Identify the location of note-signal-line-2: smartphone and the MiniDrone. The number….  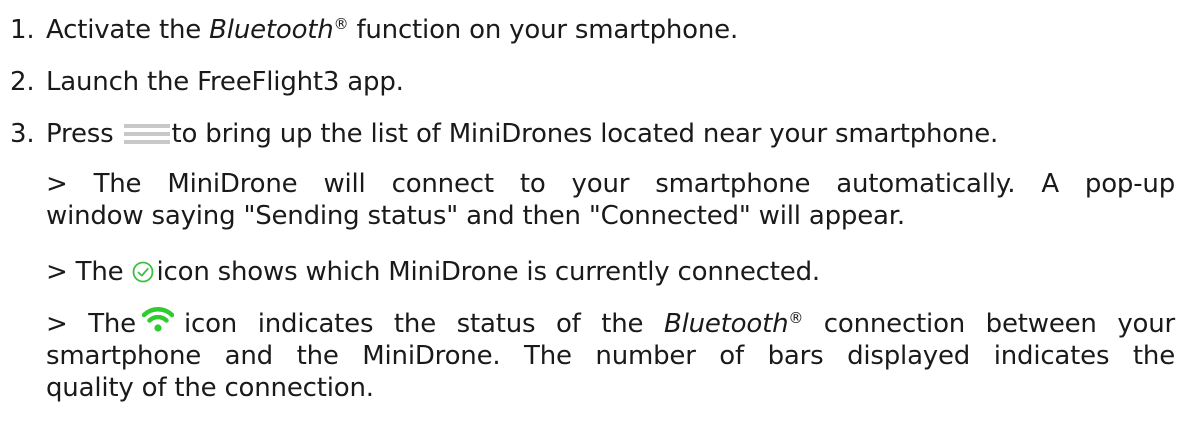
(610, 356).